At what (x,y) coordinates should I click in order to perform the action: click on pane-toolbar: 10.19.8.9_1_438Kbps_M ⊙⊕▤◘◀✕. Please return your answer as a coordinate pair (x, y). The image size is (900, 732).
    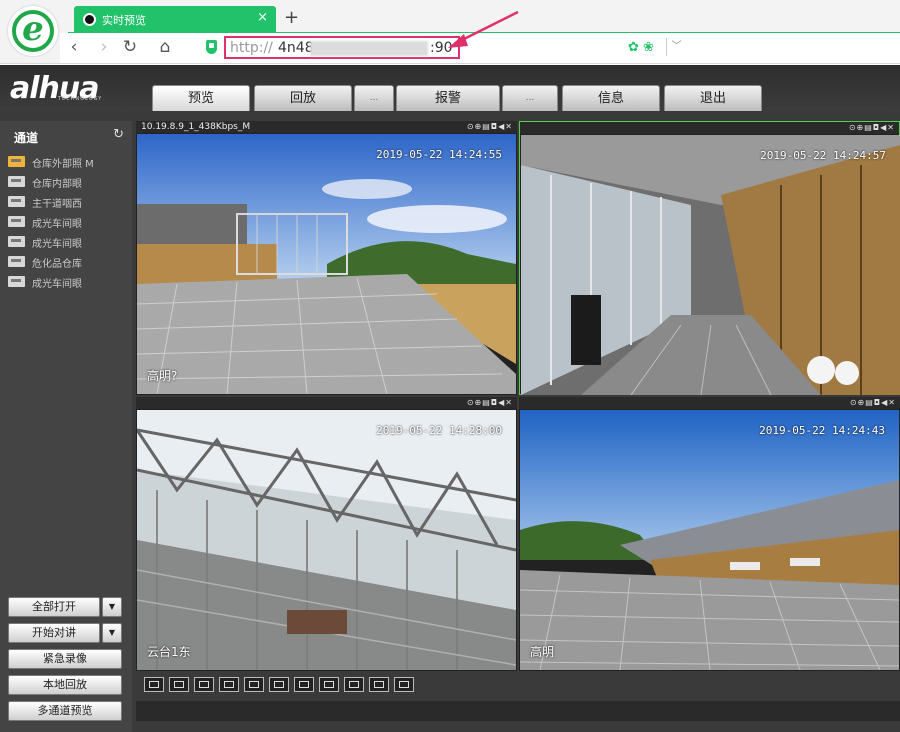
    Looking at the image, I should click on (326, 127).